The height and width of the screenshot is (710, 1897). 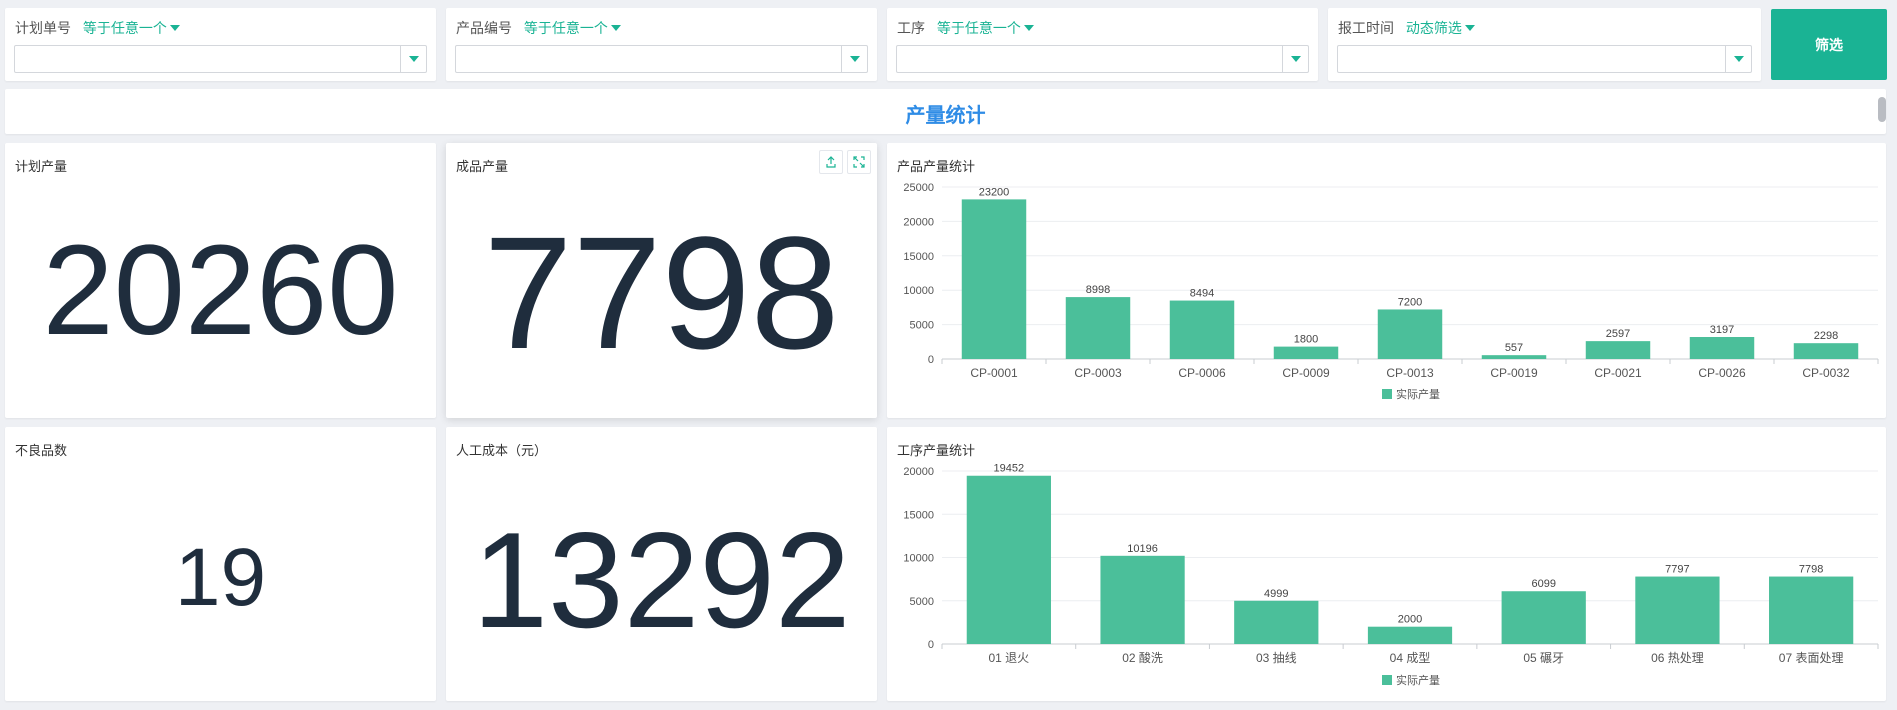 What do you see at coordinates (1882, 109) in the screenshot?
I see `scrollbar-thumb` at bounding box center [1882, 109].